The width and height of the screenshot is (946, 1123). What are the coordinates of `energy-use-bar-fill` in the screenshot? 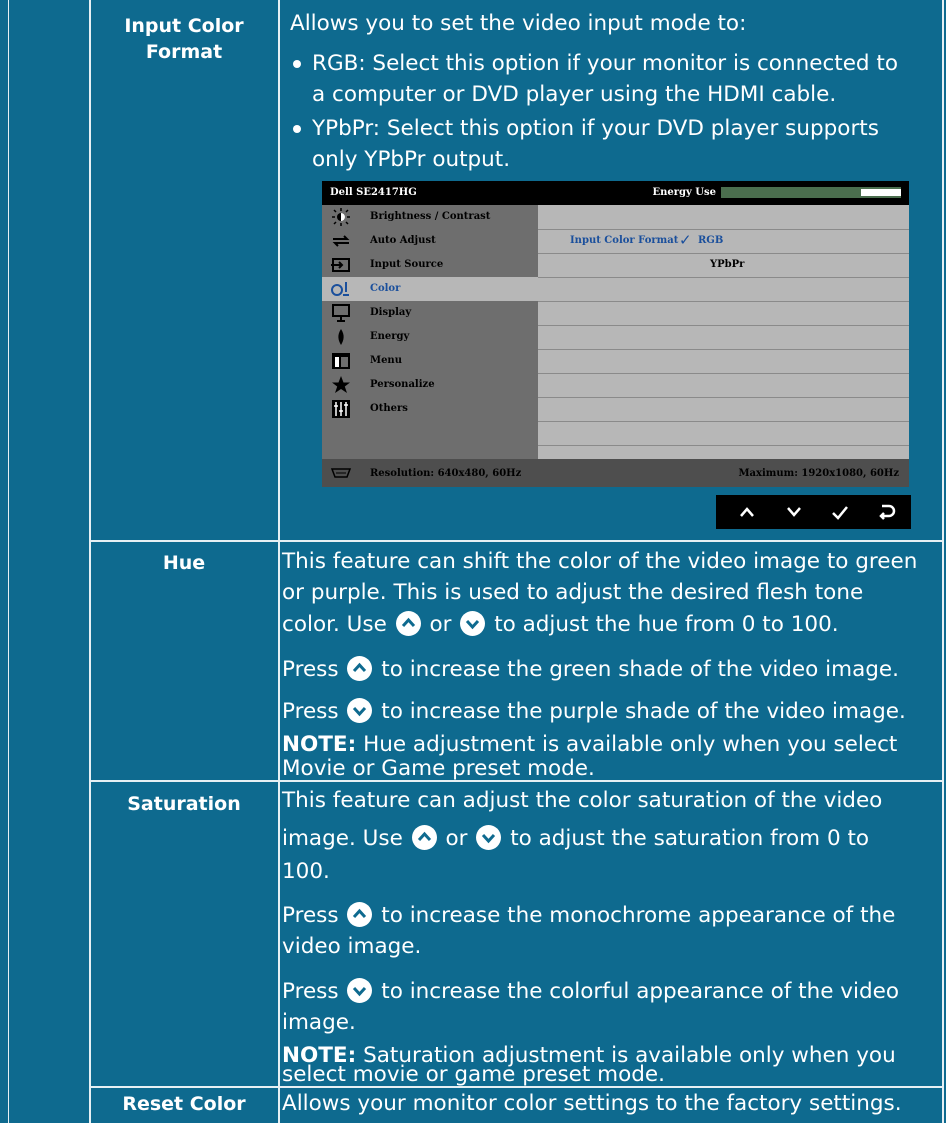 It's located at (881, 192).